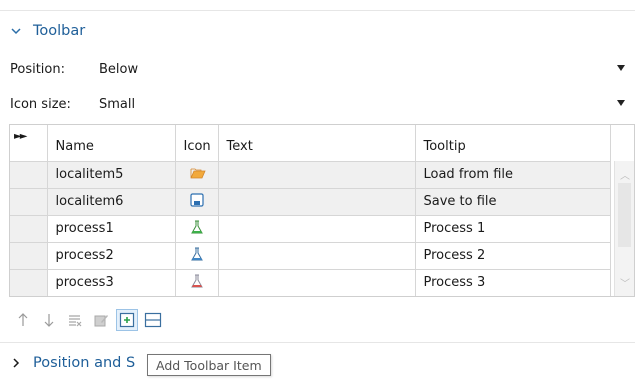 This screenshot has height=382, width=635. Describe the element at coordinates (513, 175) in the screenshot. I see `row-tooltip: Load from file` at that location.